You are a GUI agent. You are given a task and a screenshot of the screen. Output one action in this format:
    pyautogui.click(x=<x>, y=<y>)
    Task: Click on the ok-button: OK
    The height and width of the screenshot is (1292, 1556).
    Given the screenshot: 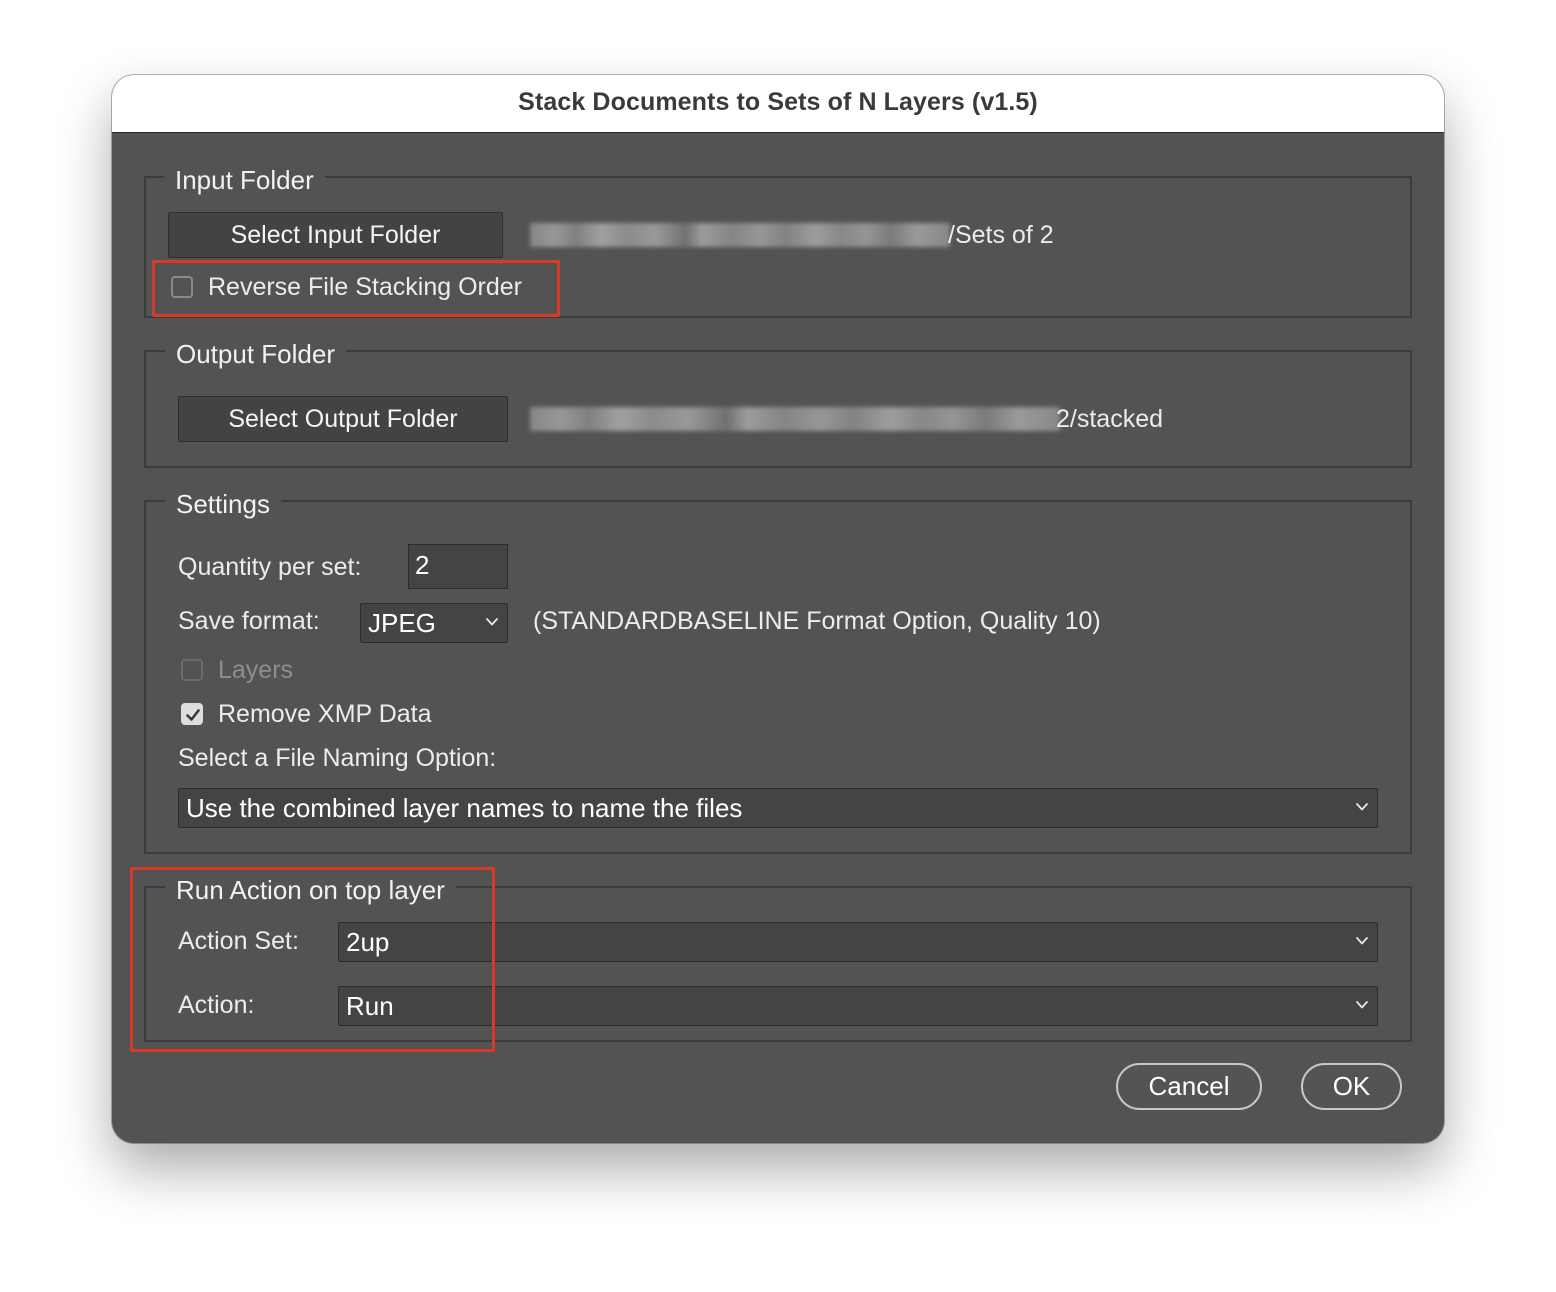 What is the action you would take?
    pyautogui.click(x=1351, y=1086)
    